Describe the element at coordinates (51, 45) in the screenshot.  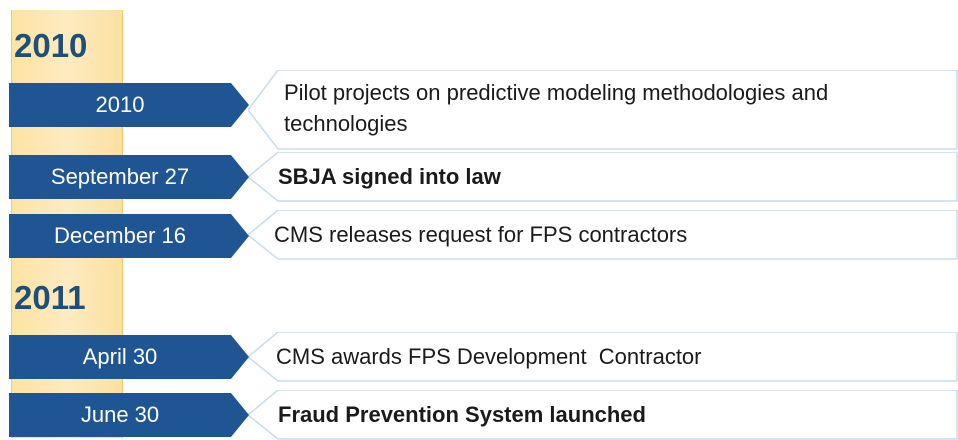
I see `year-heading-2010: 2010` at that location.